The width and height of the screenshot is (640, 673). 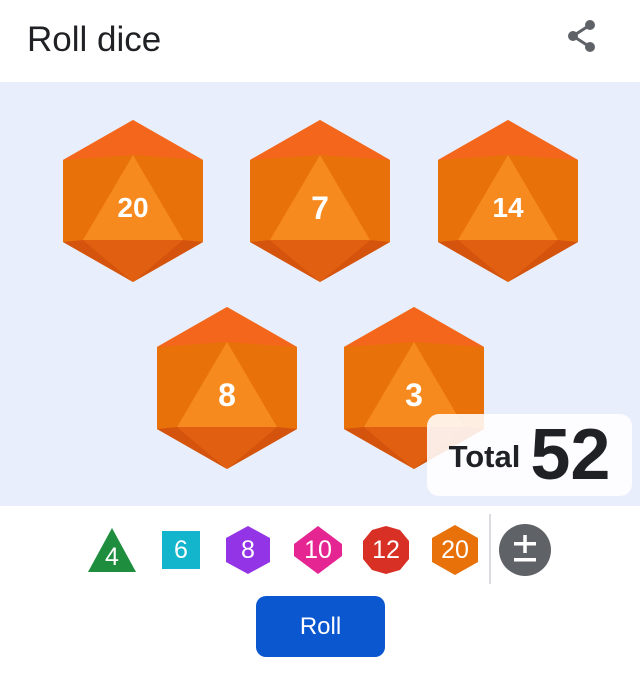 I want to click on total-label: Total, so click(x=484, y=456).